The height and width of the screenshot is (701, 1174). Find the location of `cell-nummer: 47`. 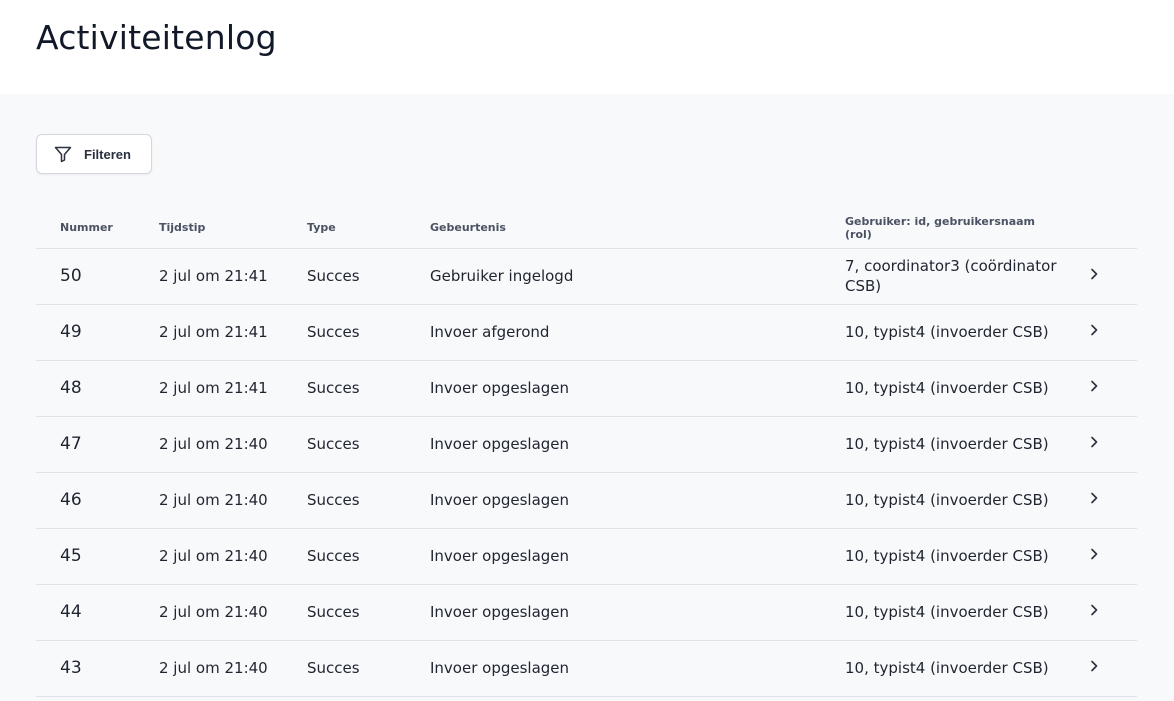

cell-nummer: 47 is located at coordinates (71, 444).